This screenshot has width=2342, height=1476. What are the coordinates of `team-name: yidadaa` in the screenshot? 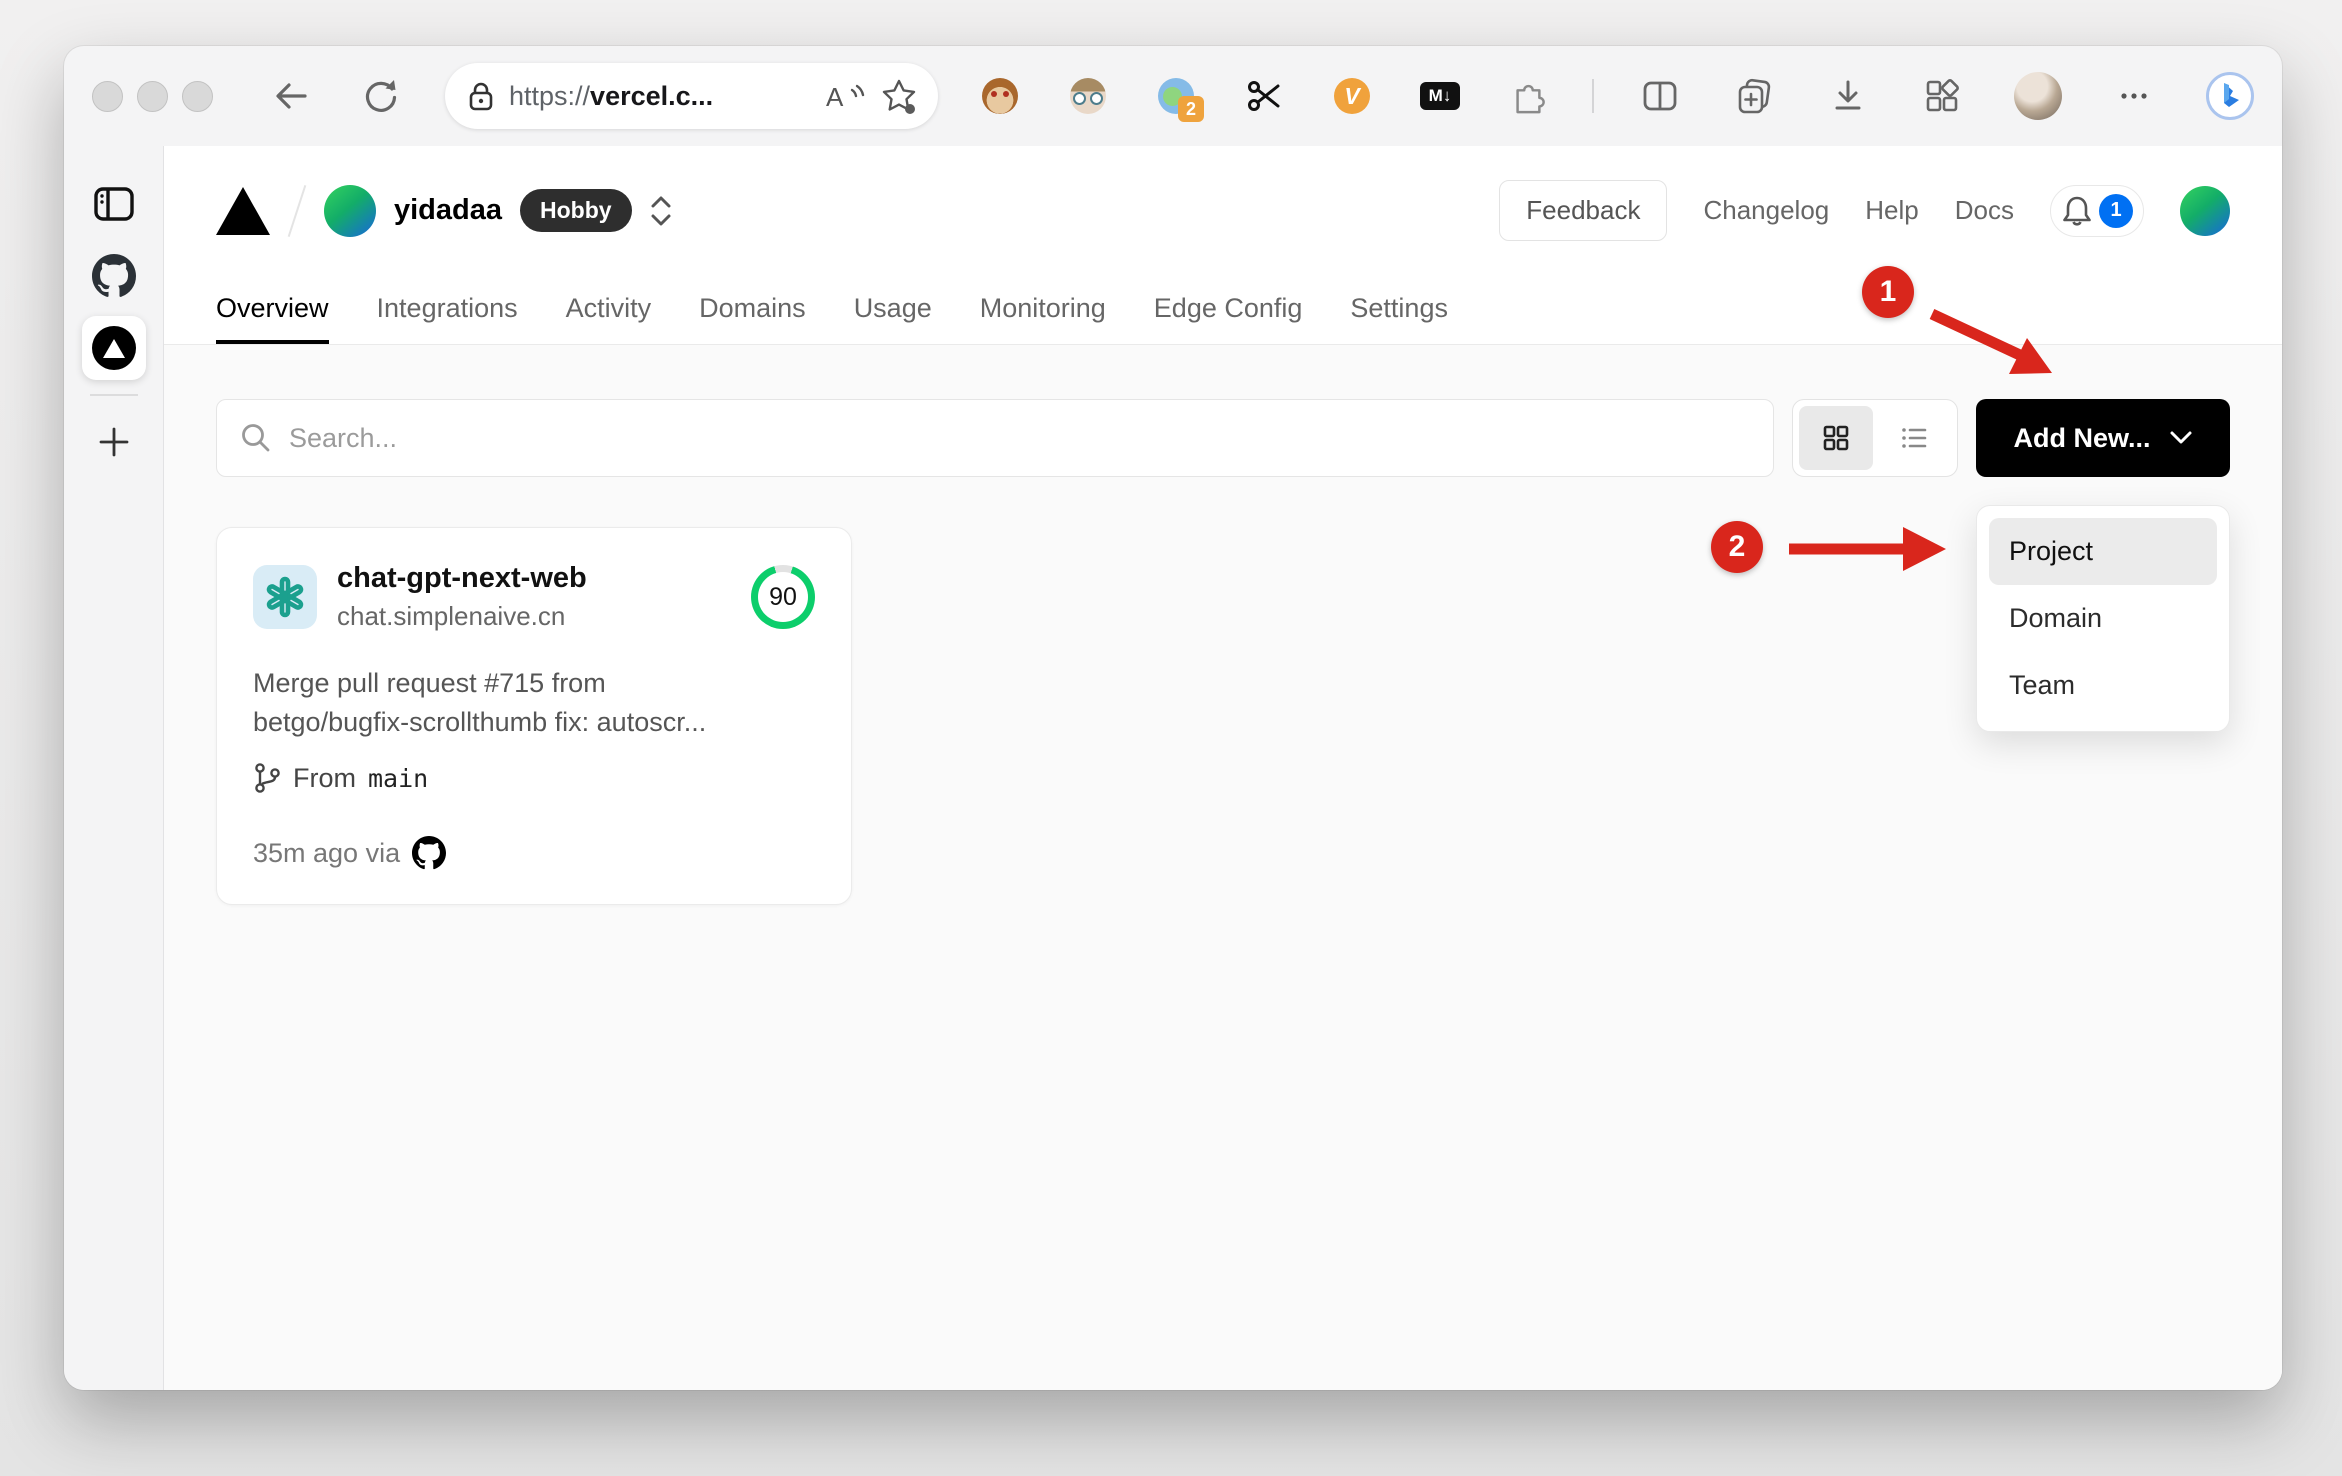 It's located at (448, 210).